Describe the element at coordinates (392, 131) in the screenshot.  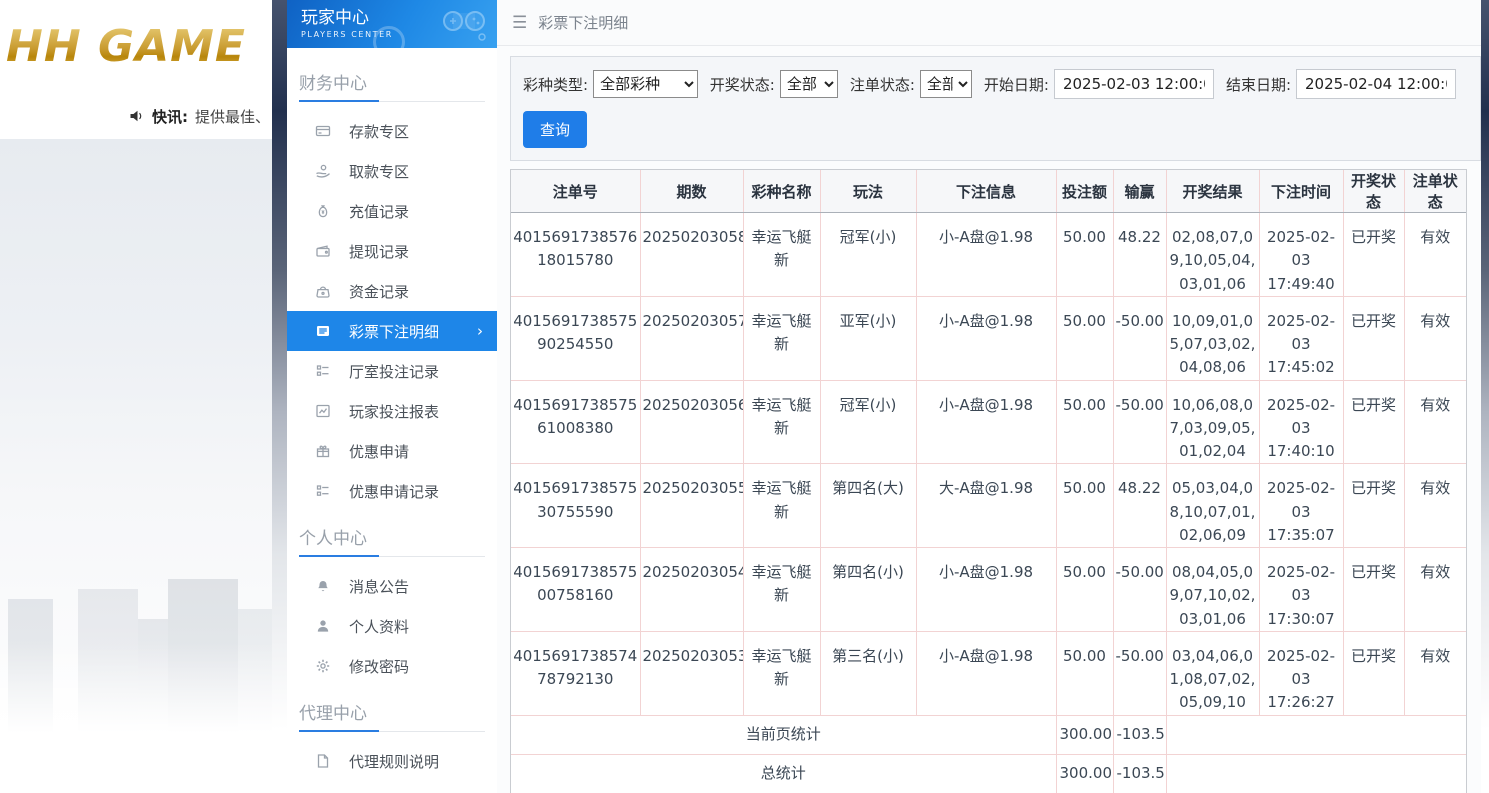
I see `sidebar-item-deposit-card: 存款专区` at that location.